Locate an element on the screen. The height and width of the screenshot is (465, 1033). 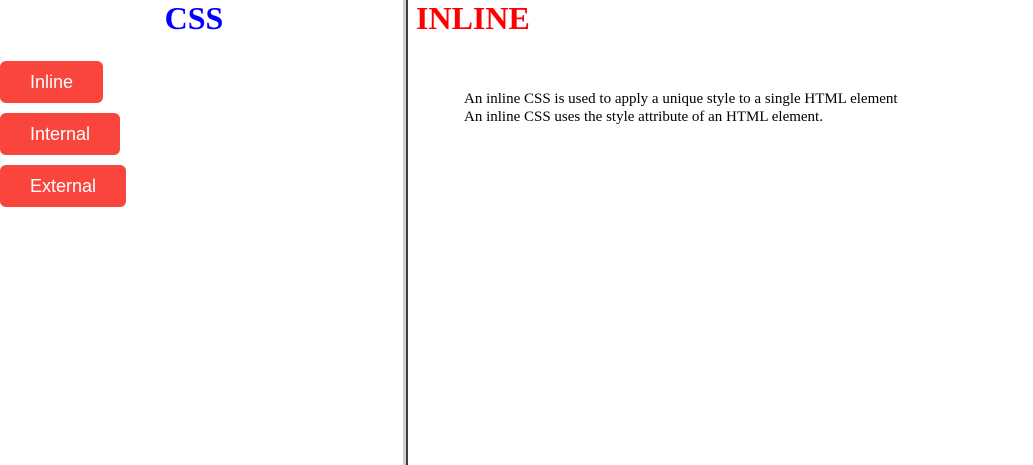
left-title: CSS is located at coordinates (194, 18).